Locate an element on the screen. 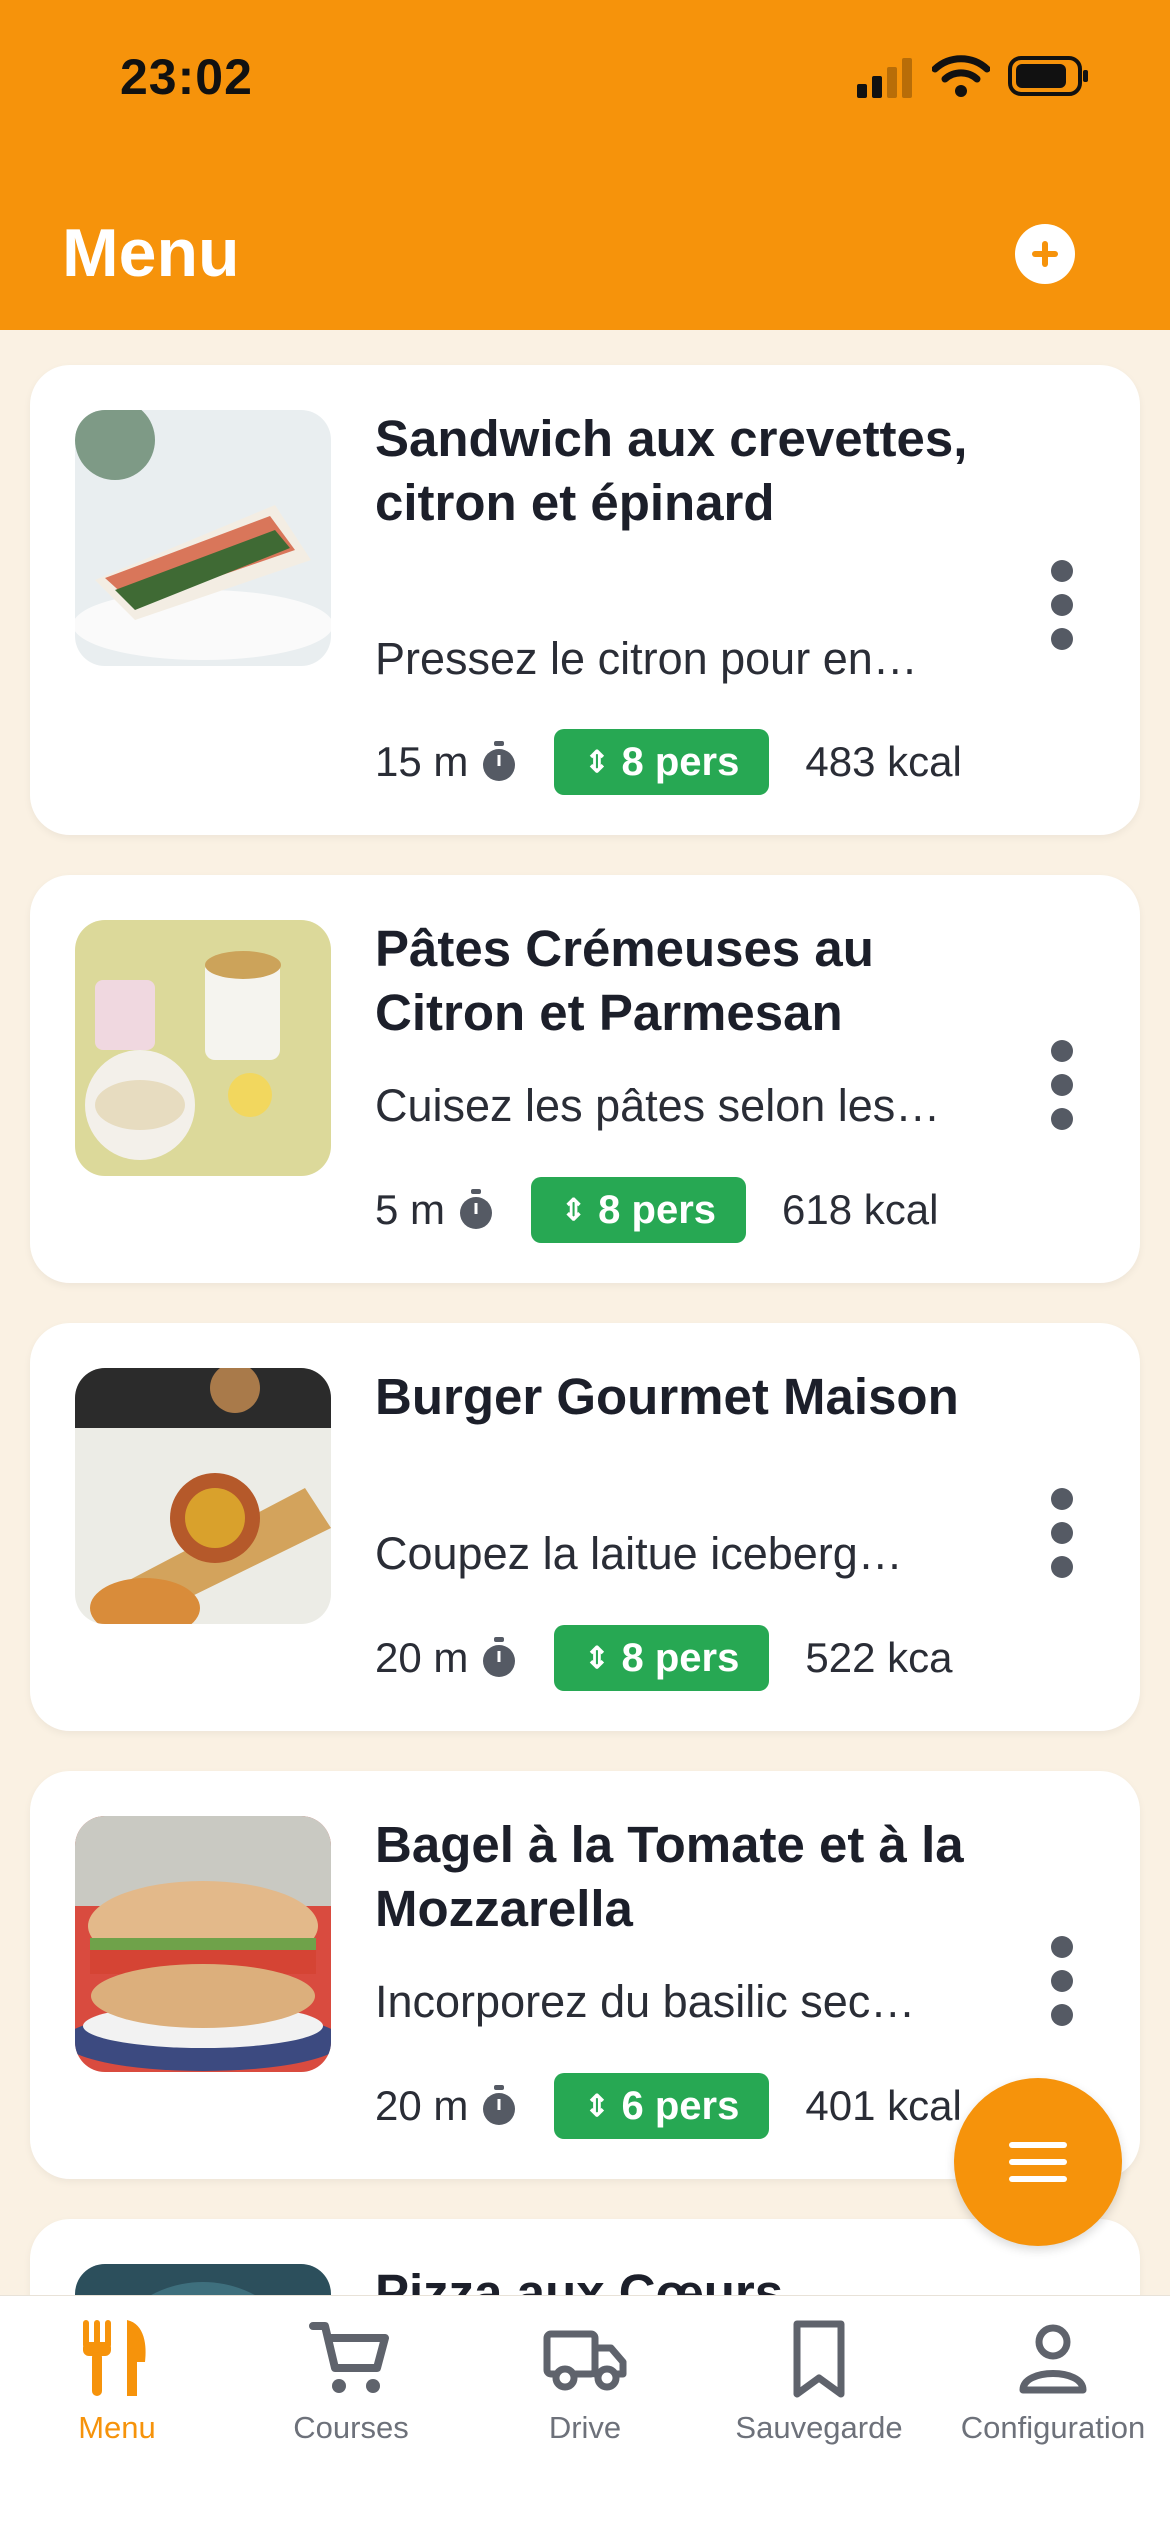 Image resolution: width=1170 pixels, height=2532 pixels. recipe-meta: 20 m ⇕ 8 pers 522 kca is located at coordinates (690, 1658).